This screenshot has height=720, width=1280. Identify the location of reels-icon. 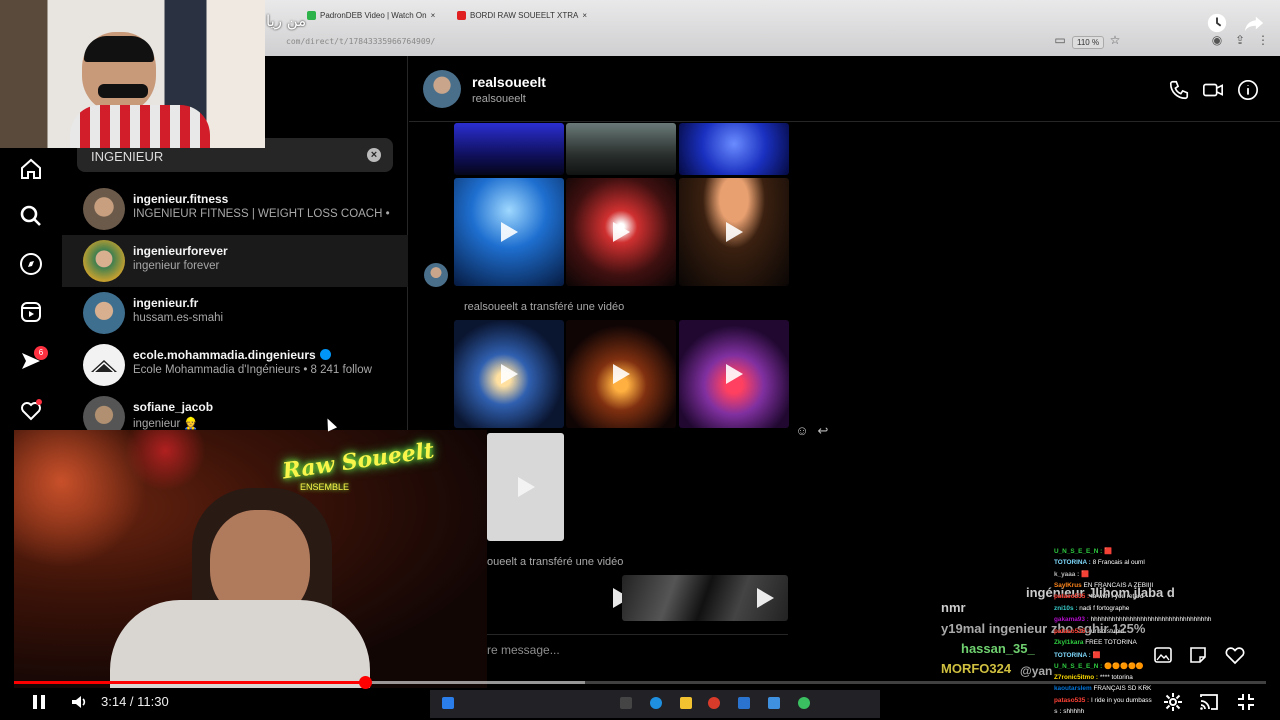
(31, 312).